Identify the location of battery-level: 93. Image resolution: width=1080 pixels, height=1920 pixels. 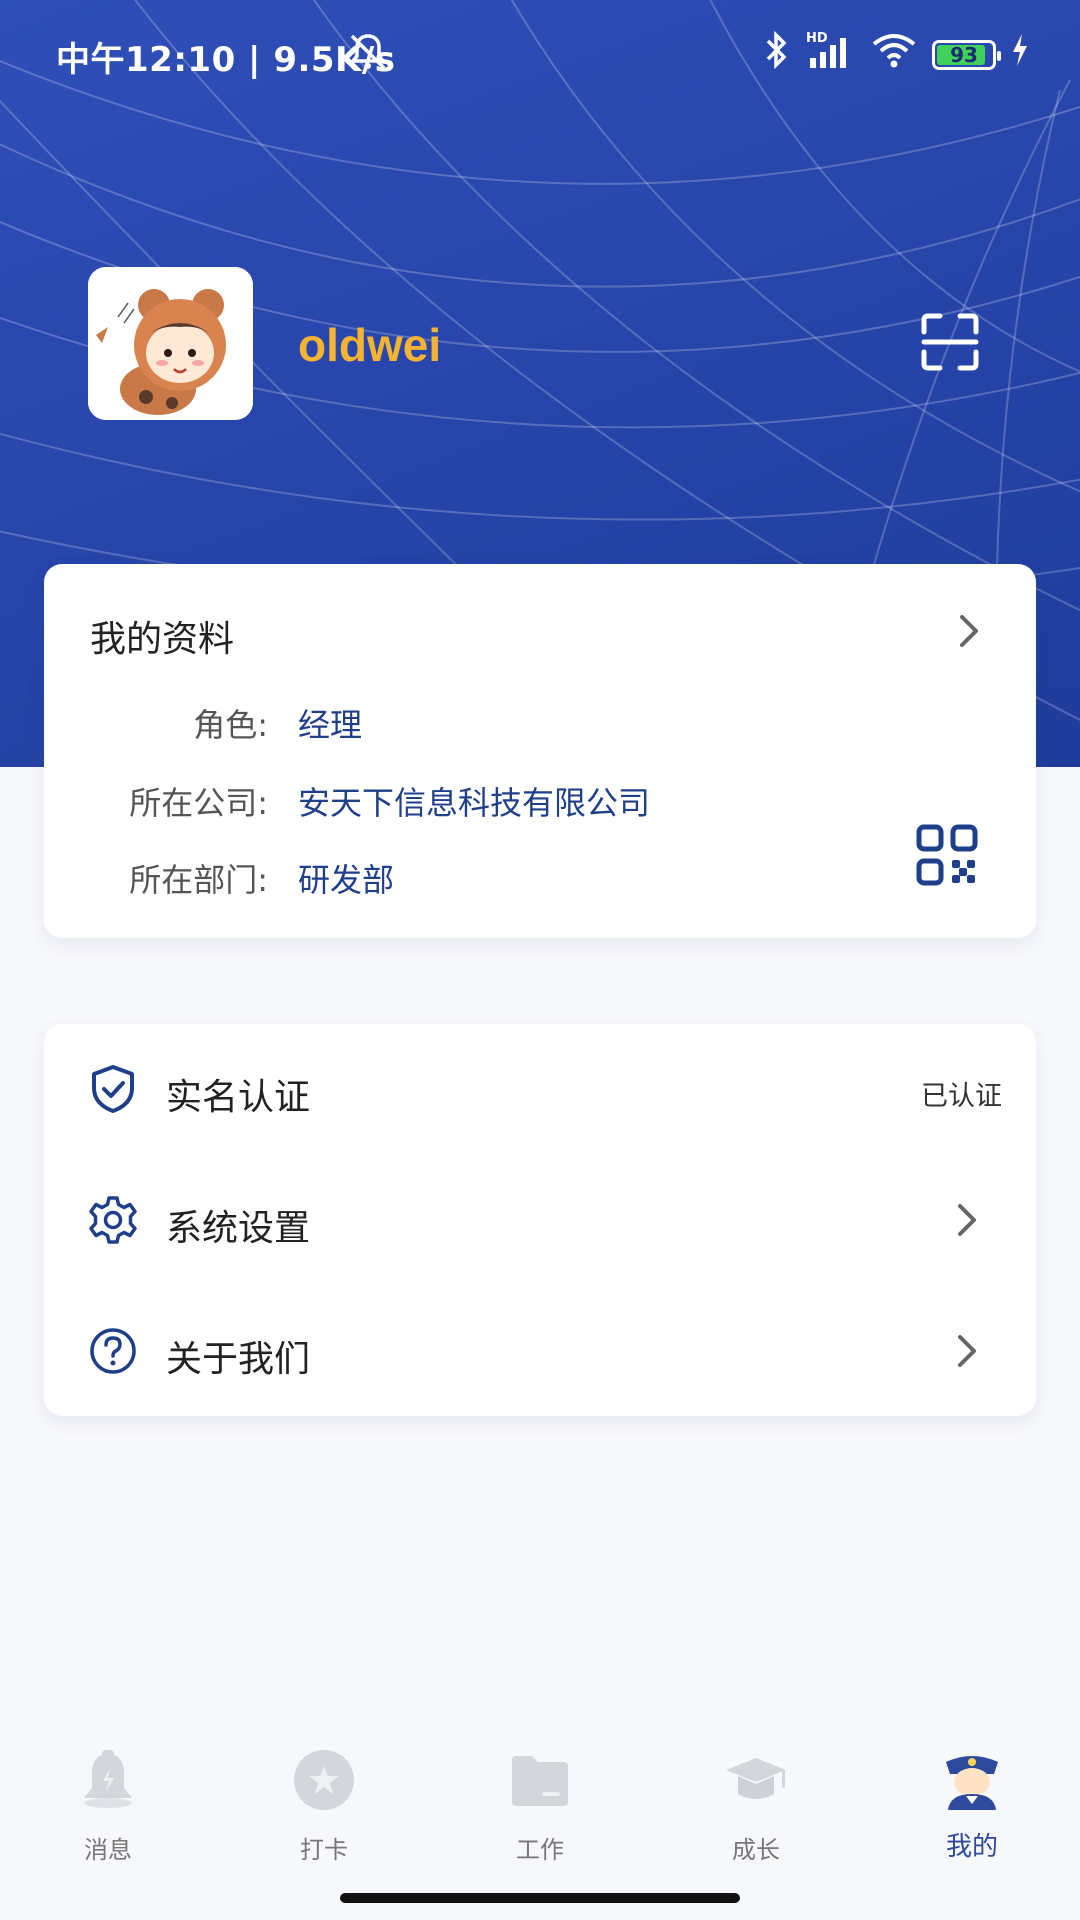
(964, 54).